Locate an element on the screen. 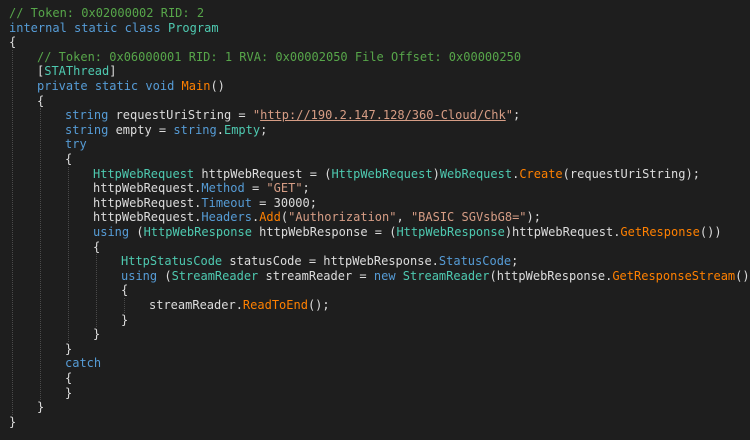 Image resolution: width=750 pixels, height=440 pixels. code-token: requestUriString = is located at coordinates (180, 115).